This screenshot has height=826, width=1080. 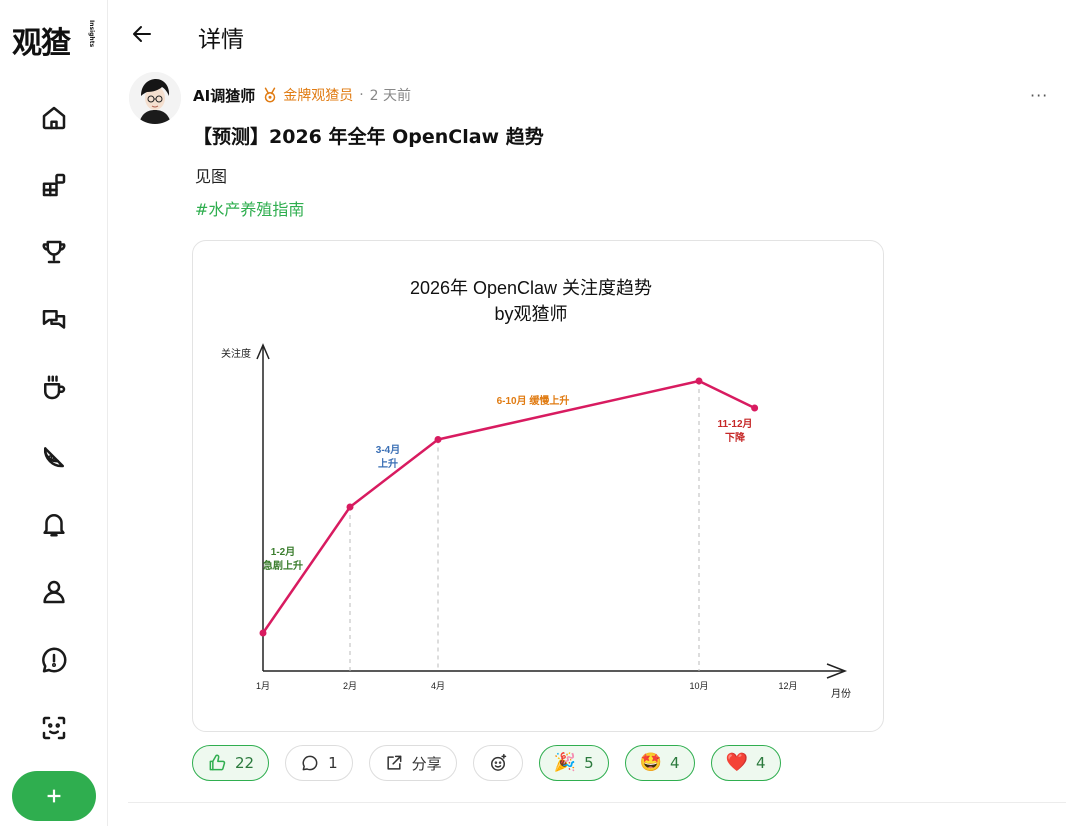 I want to click on feedback-icon, so click(x=54, y=660).